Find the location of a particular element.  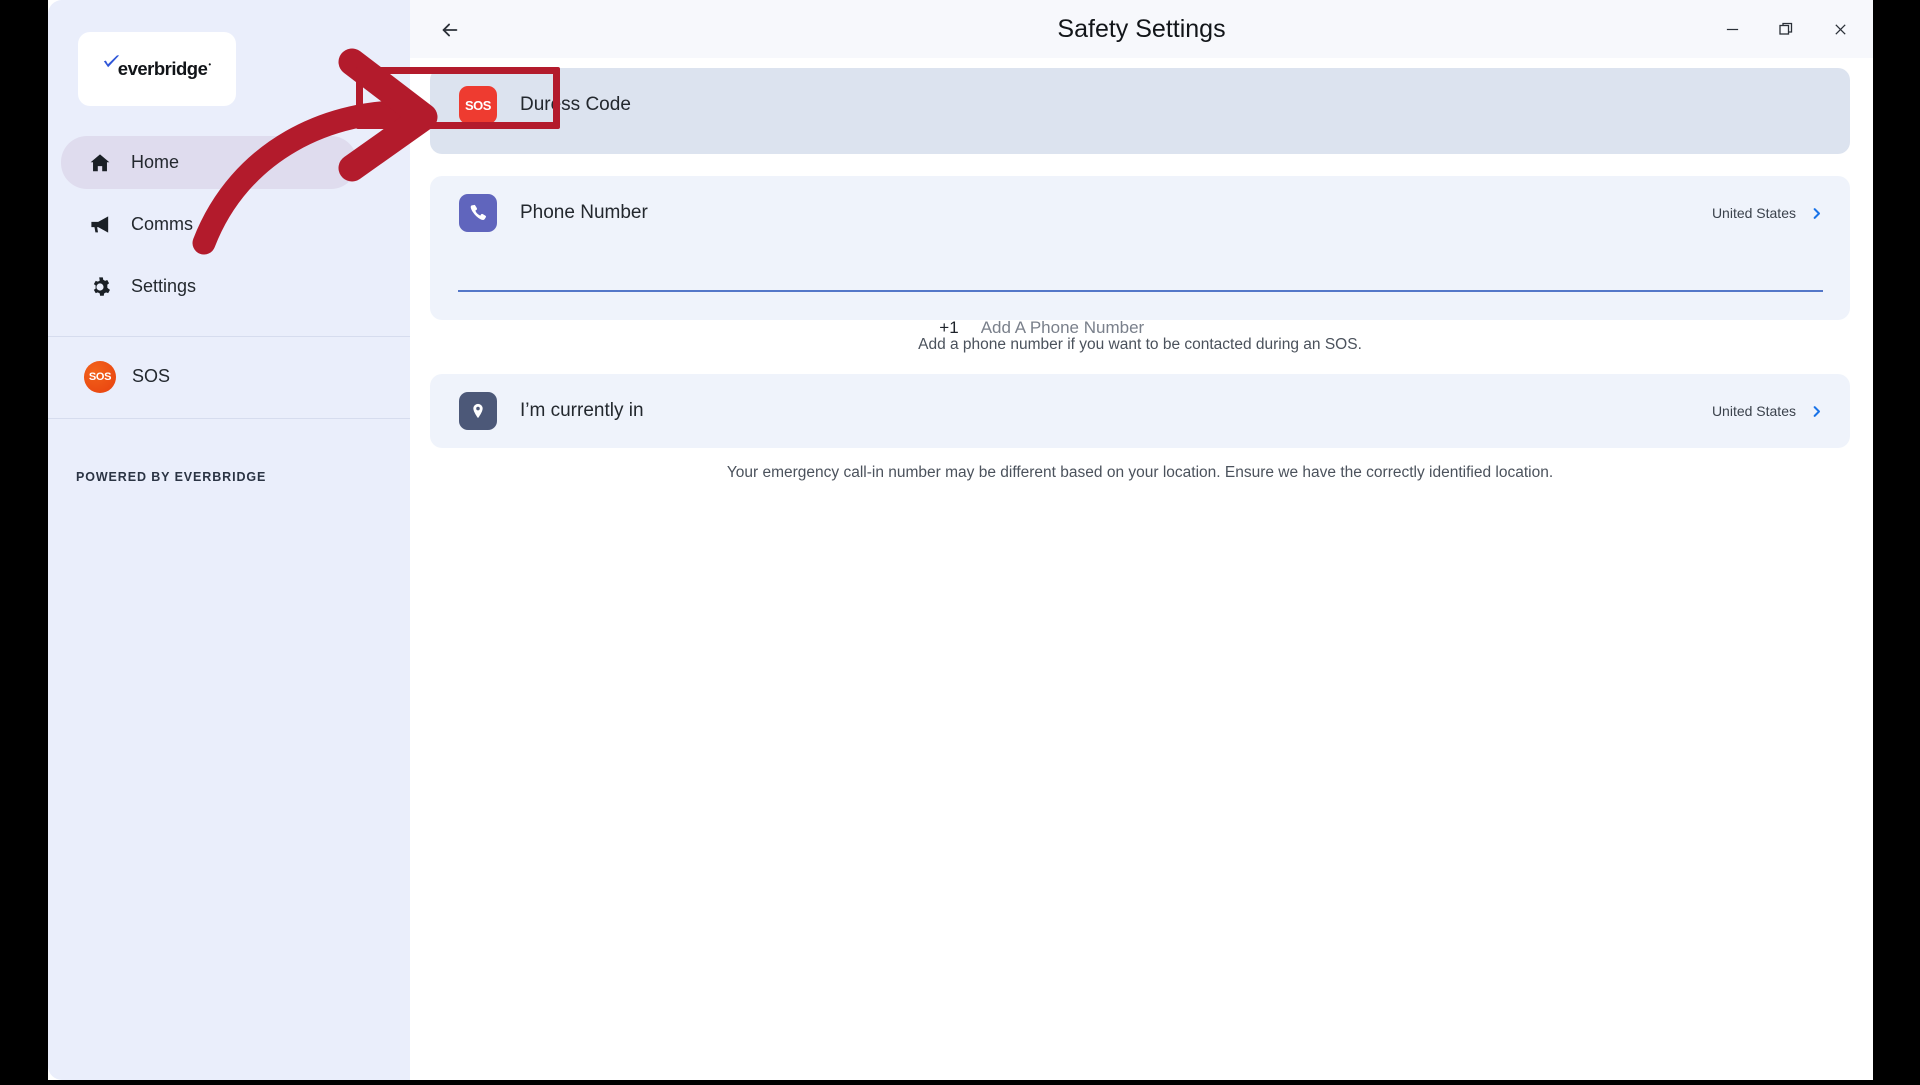

sidebar-item-settings: Settings is located at coordinates (209, 286).